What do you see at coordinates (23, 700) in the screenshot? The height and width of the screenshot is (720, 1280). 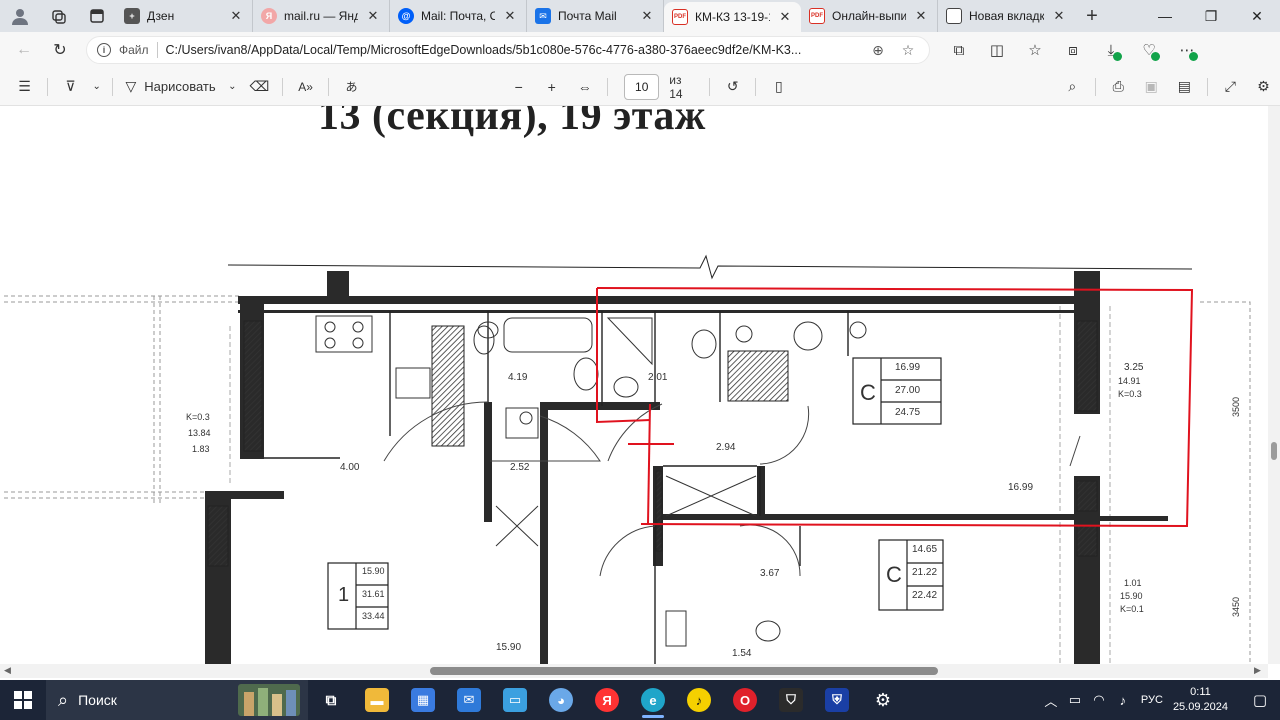 I see `start-button` at bounding box center [23, 700].